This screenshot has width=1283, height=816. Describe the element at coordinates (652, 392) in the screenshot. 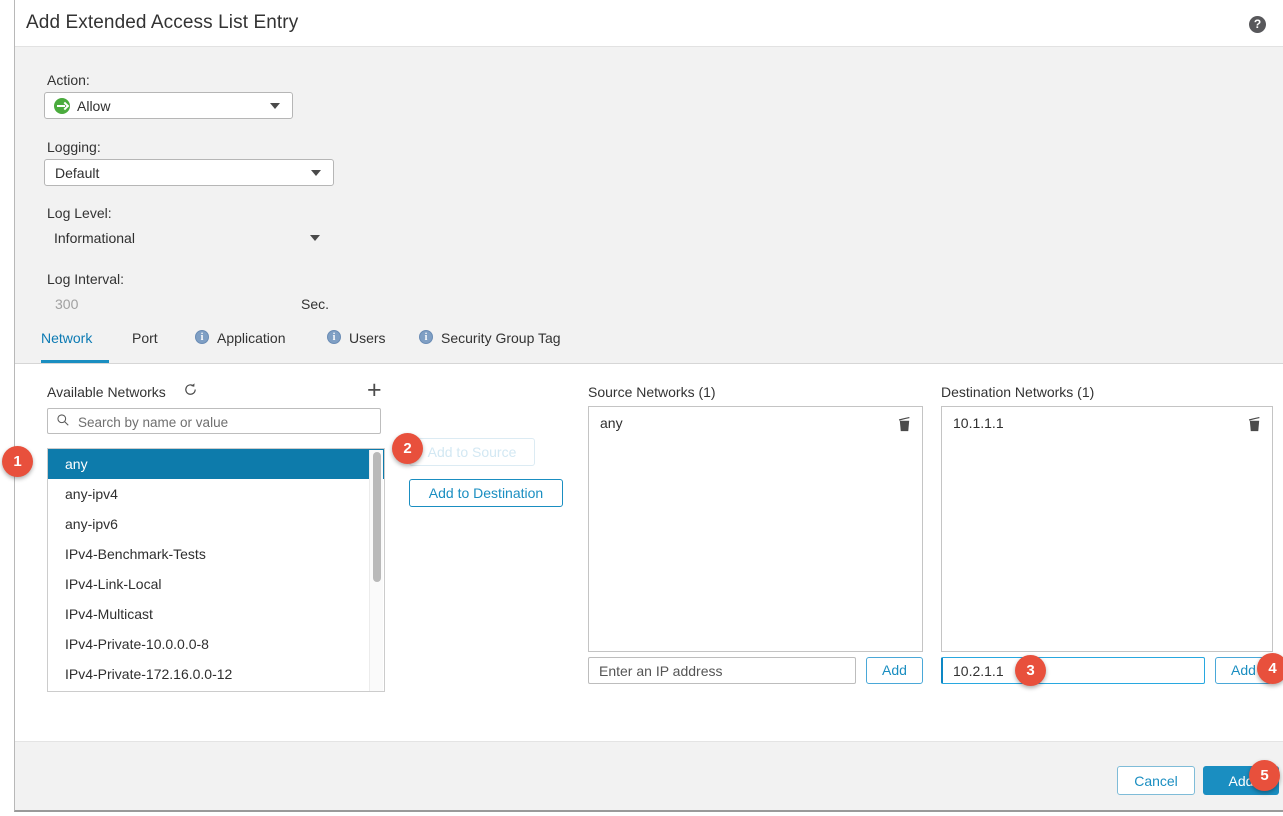

I see `source-networks-title: Source Networks (1)` at that location.